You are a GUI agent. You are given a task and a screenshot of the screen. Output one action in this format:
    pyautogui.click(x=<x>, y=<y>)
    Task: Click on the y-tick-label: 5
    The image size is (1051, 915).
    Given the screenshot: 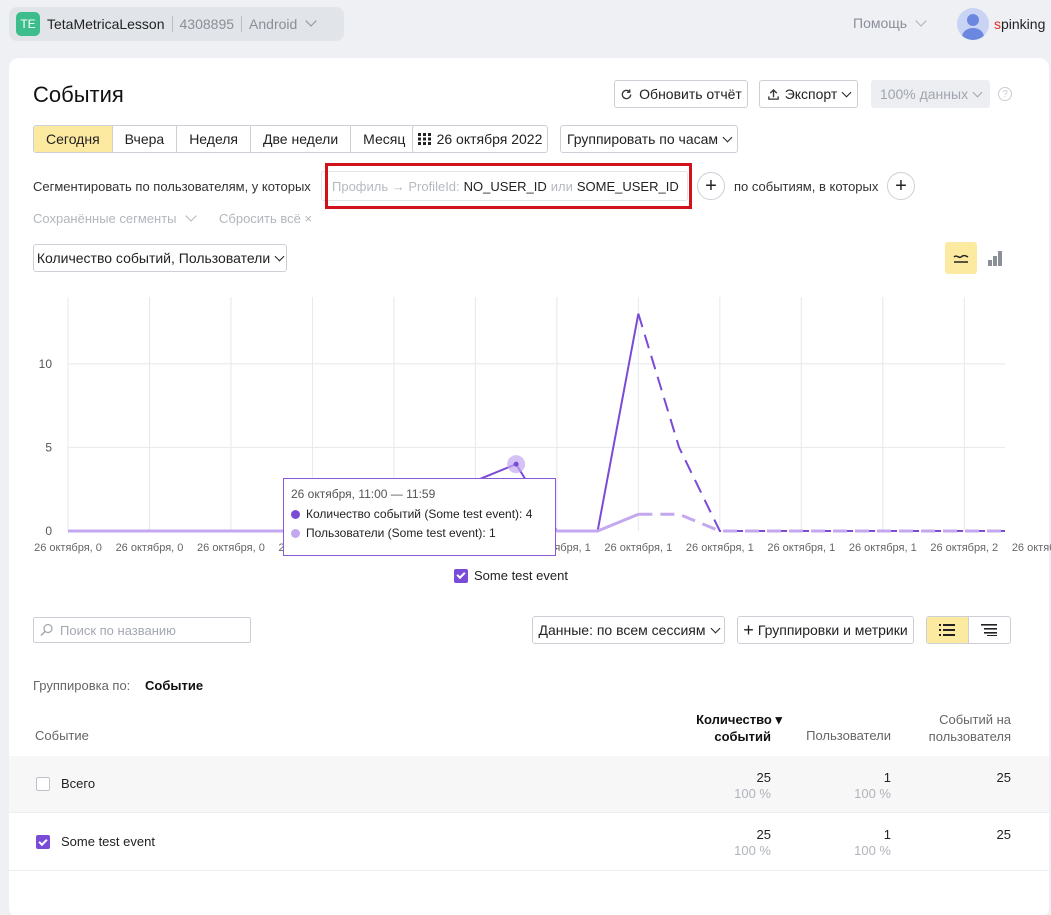 What is the action you would take?
    pyautogui.click(x=48, y=447)
    